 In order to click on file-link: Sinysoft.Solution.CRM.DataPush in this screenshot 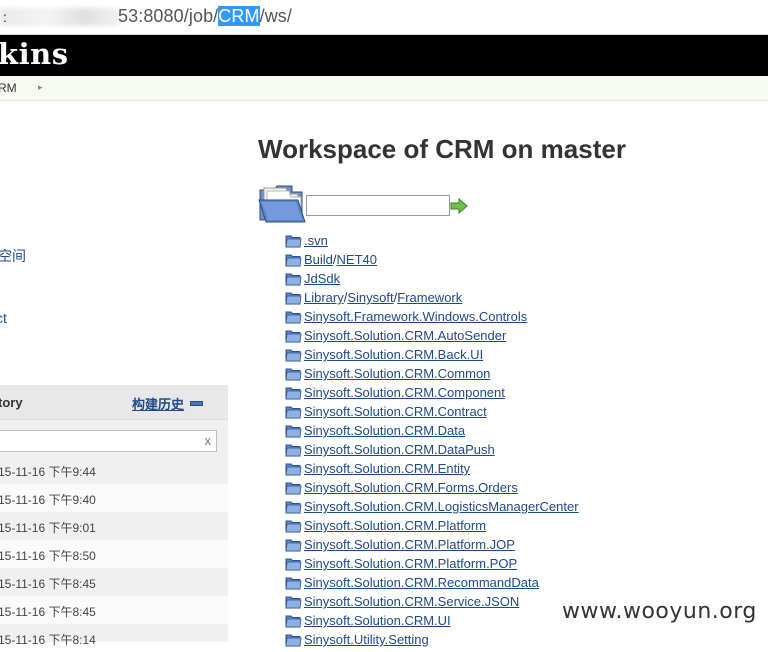, I will do `click(399, 449)`.